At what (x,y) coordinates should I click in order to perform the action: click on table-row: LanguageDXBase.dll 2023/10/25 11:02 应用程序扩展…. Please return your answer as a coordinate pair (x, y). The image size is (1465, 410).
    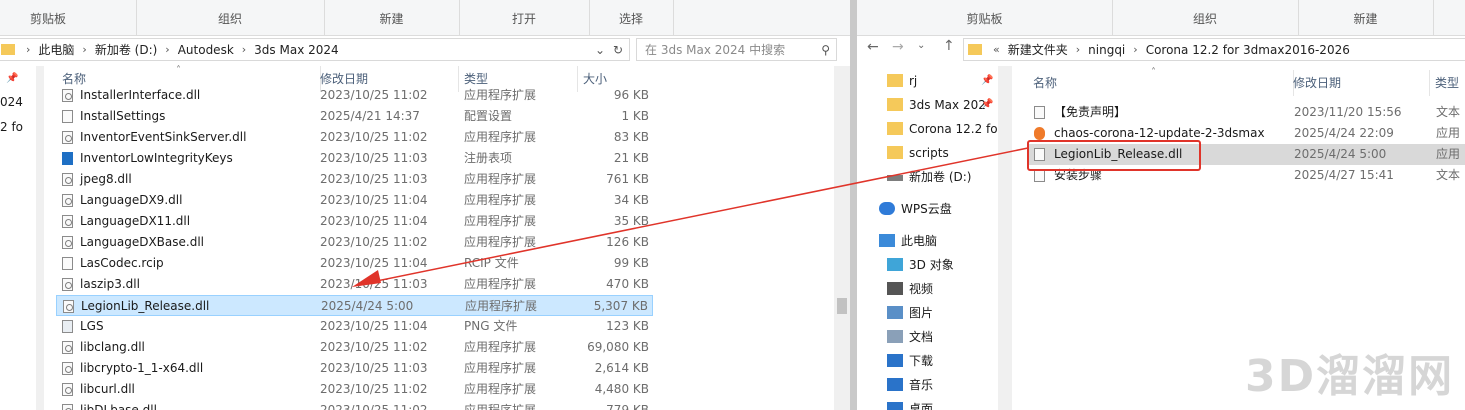
    Looking at the image, I should click on (354, 242).